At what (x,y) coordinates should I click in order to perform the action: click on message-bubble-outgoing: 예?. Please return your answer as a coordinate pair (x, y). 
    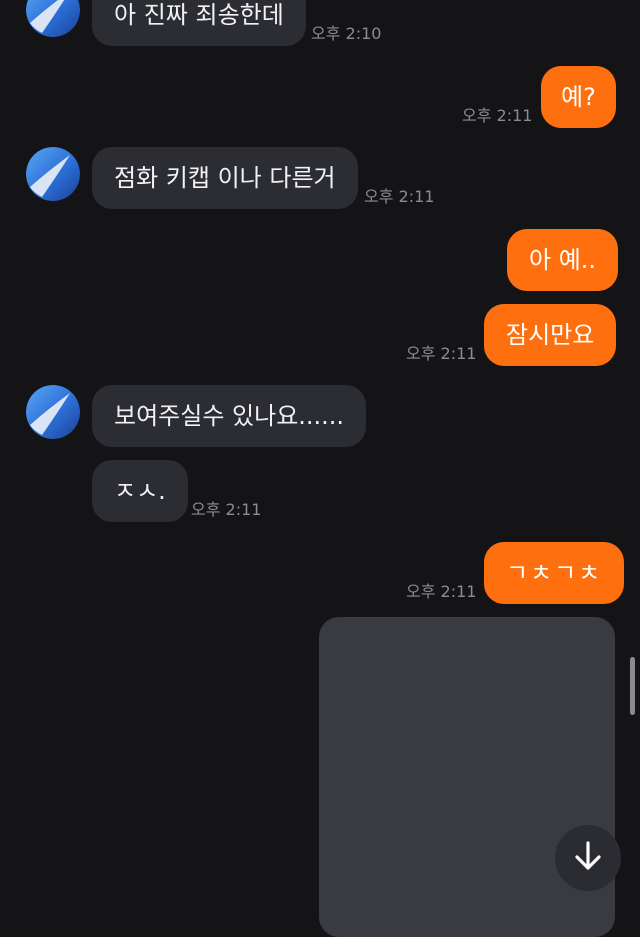
    Looking at the image, I should click on (578, 97).